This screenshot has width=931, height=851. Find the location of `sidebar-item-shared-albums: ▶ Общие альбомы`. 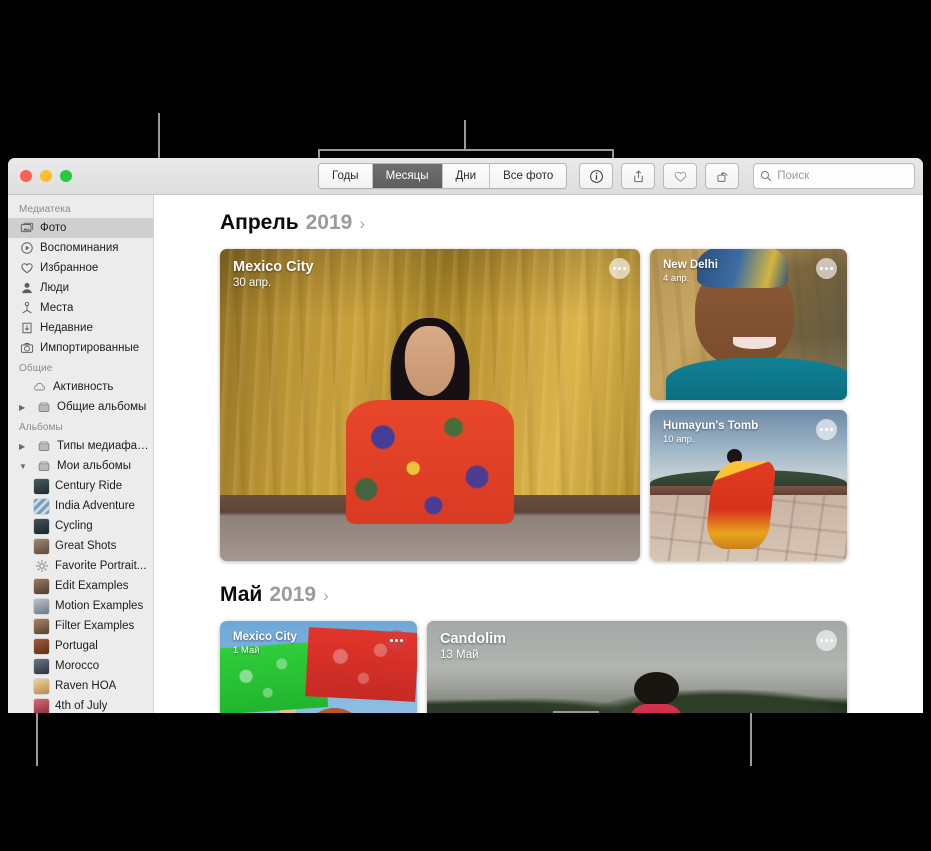

sidebar-item-shared-albums: ▶ Общие альбомы is located at coordinates (80, 407).